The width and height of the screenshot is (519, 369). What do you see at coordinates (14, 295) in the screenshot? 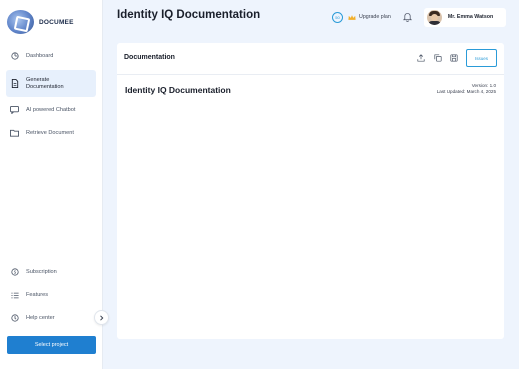
I see `list-icon` at bounding box center [14, 295].